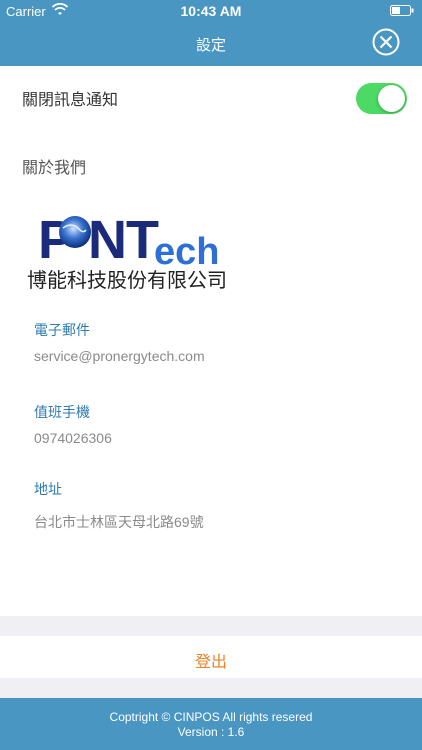 The width and height of the screenshot is (422, 750). I want to click on status-time: 10:43 AM, so click(211, 11).